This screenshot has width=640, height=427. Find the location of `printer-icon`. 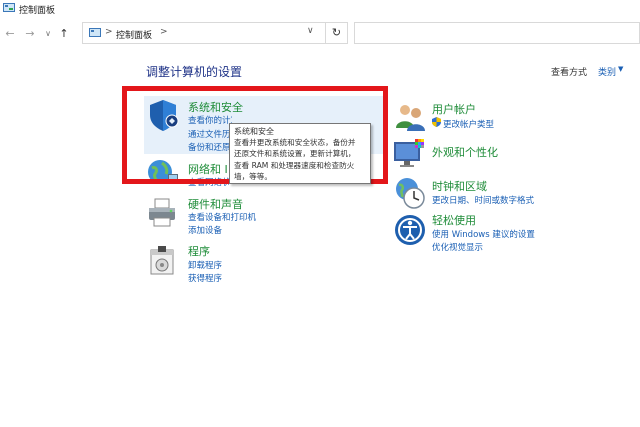

printer-icon is located at coordinates (163, 213).